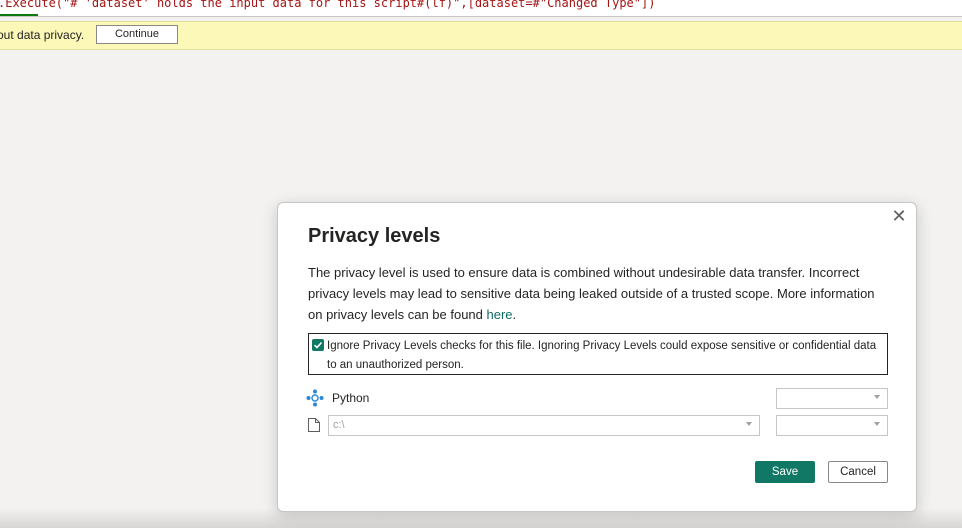 This screenshot has width=962, height=528. What do you see at coordinates (374, 236) in the screenshot?
I see `dialog-title: Privacy levels` at bounding box center [374, 236].